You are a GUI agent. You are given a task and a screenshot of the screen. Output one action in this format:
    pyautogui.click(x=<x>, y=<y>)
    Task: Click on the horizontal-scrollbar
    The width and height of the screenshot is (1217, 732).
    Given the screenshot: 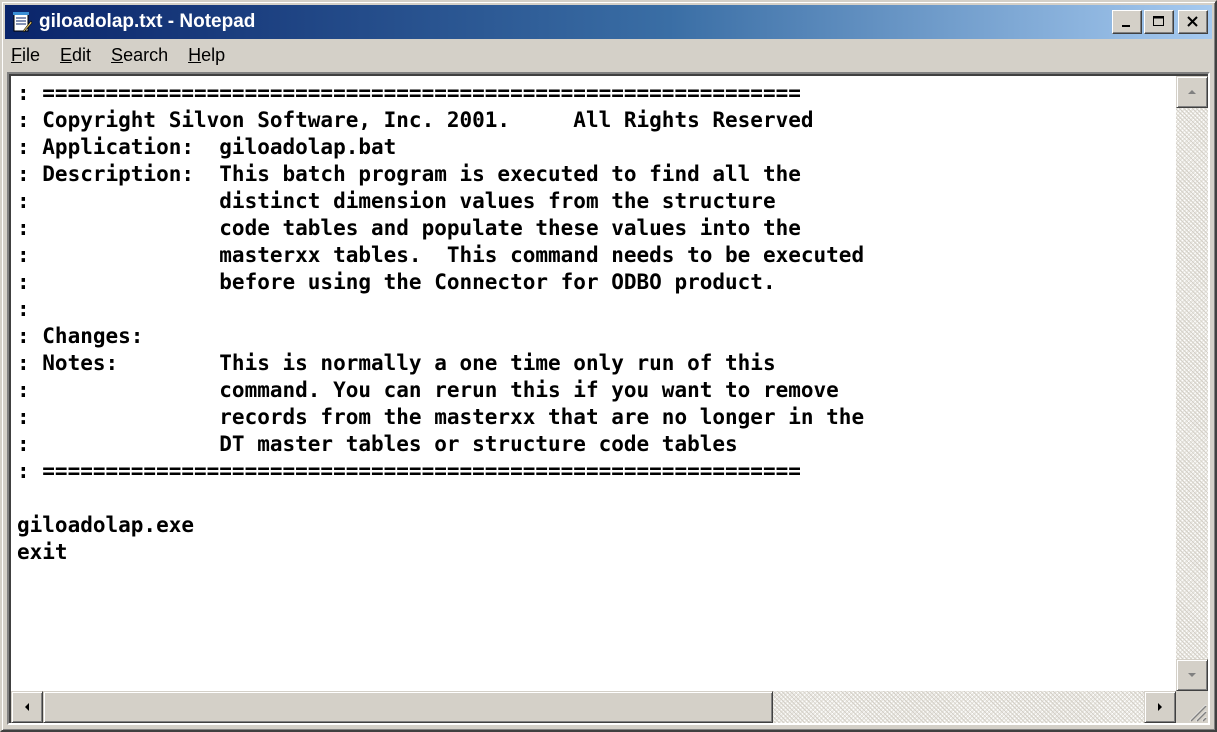 What is the action you would take?
    pyautogui.click(x=593, y=707)
    